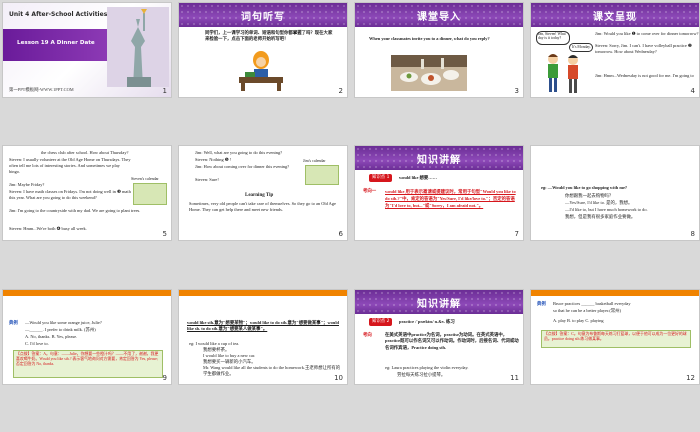 Image resolution: width=700 pixels, height=432 pixels. Describe the element at coordinates (213, 159) in the screenshot. I see `dialogue-line-2: Steven: Nothing ❺ !` at that location.